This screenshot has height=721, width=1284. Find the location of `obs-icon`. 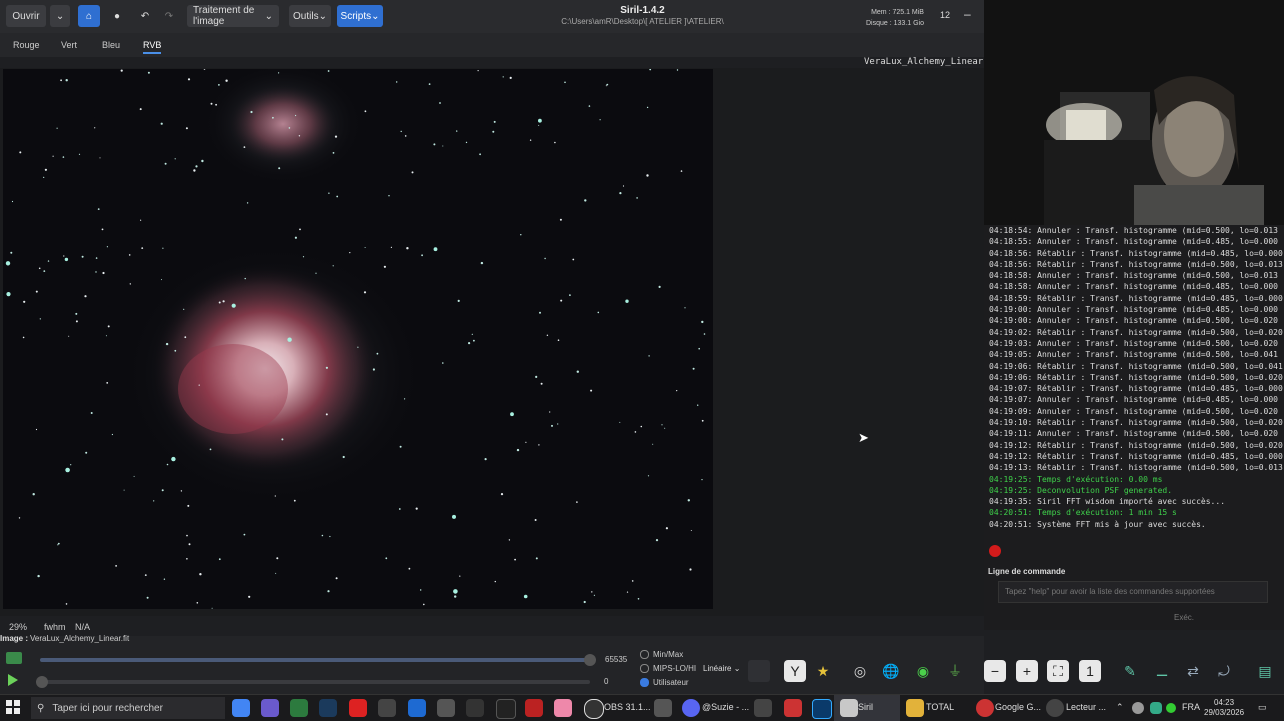

obs-icon is located at coordinates (594, 709).